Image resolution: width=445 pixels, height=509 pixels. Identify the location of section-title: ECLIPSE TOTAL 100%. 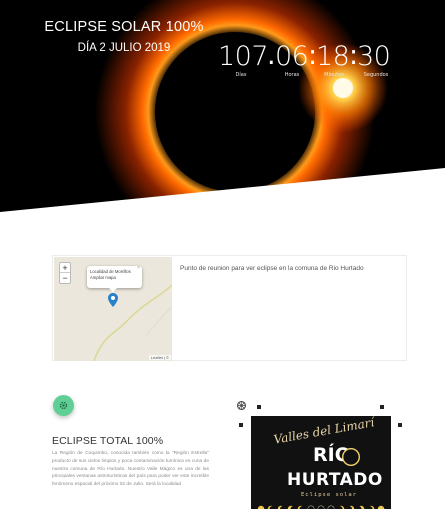
(108, 441).